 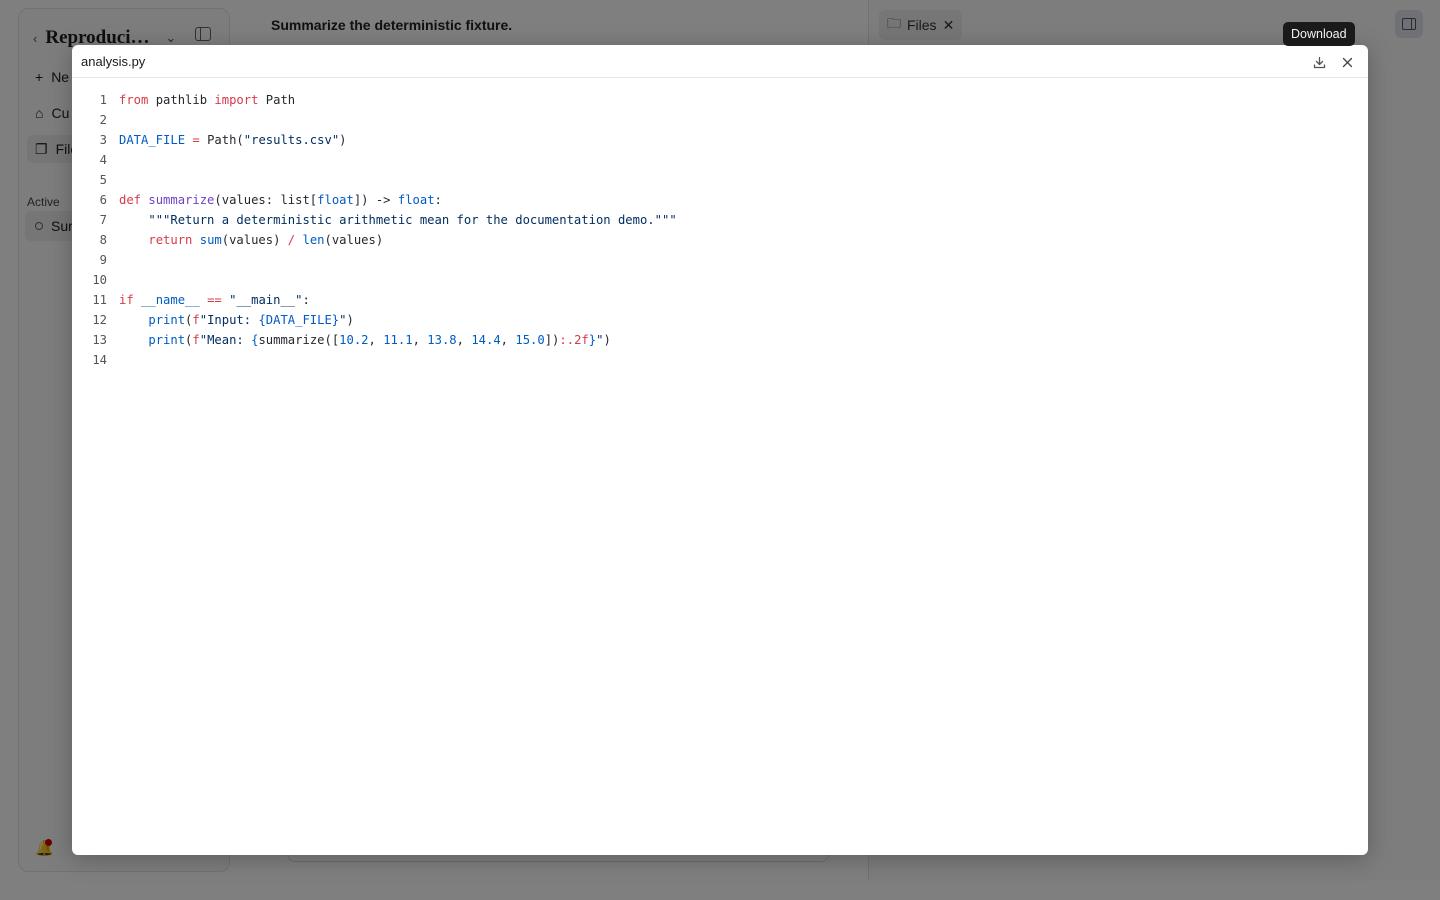 I want to click on download-button, so click(x=1319, y=62).